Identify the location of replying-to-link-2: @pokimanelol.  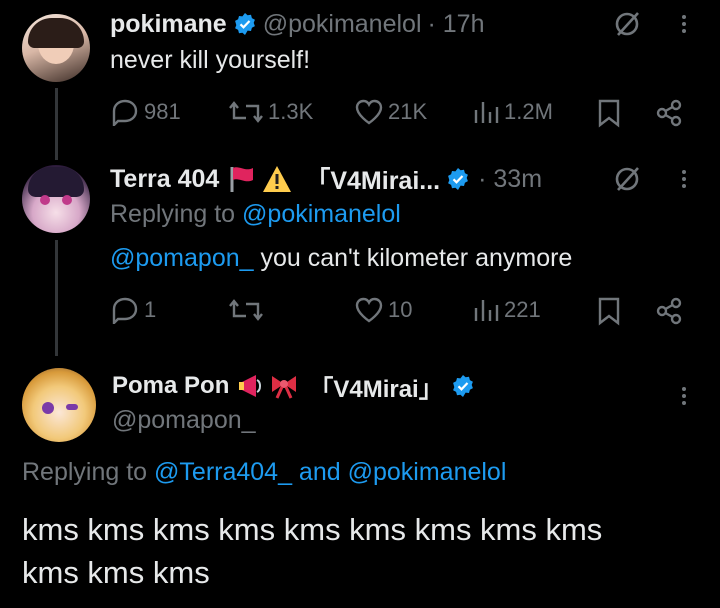
(427, 472).